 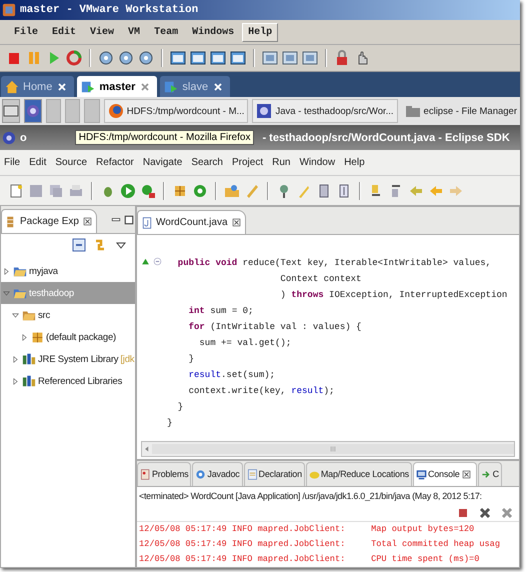 I want to click on code-line: ) throws IOException, InterruptedException, so click(x=393, y=295).